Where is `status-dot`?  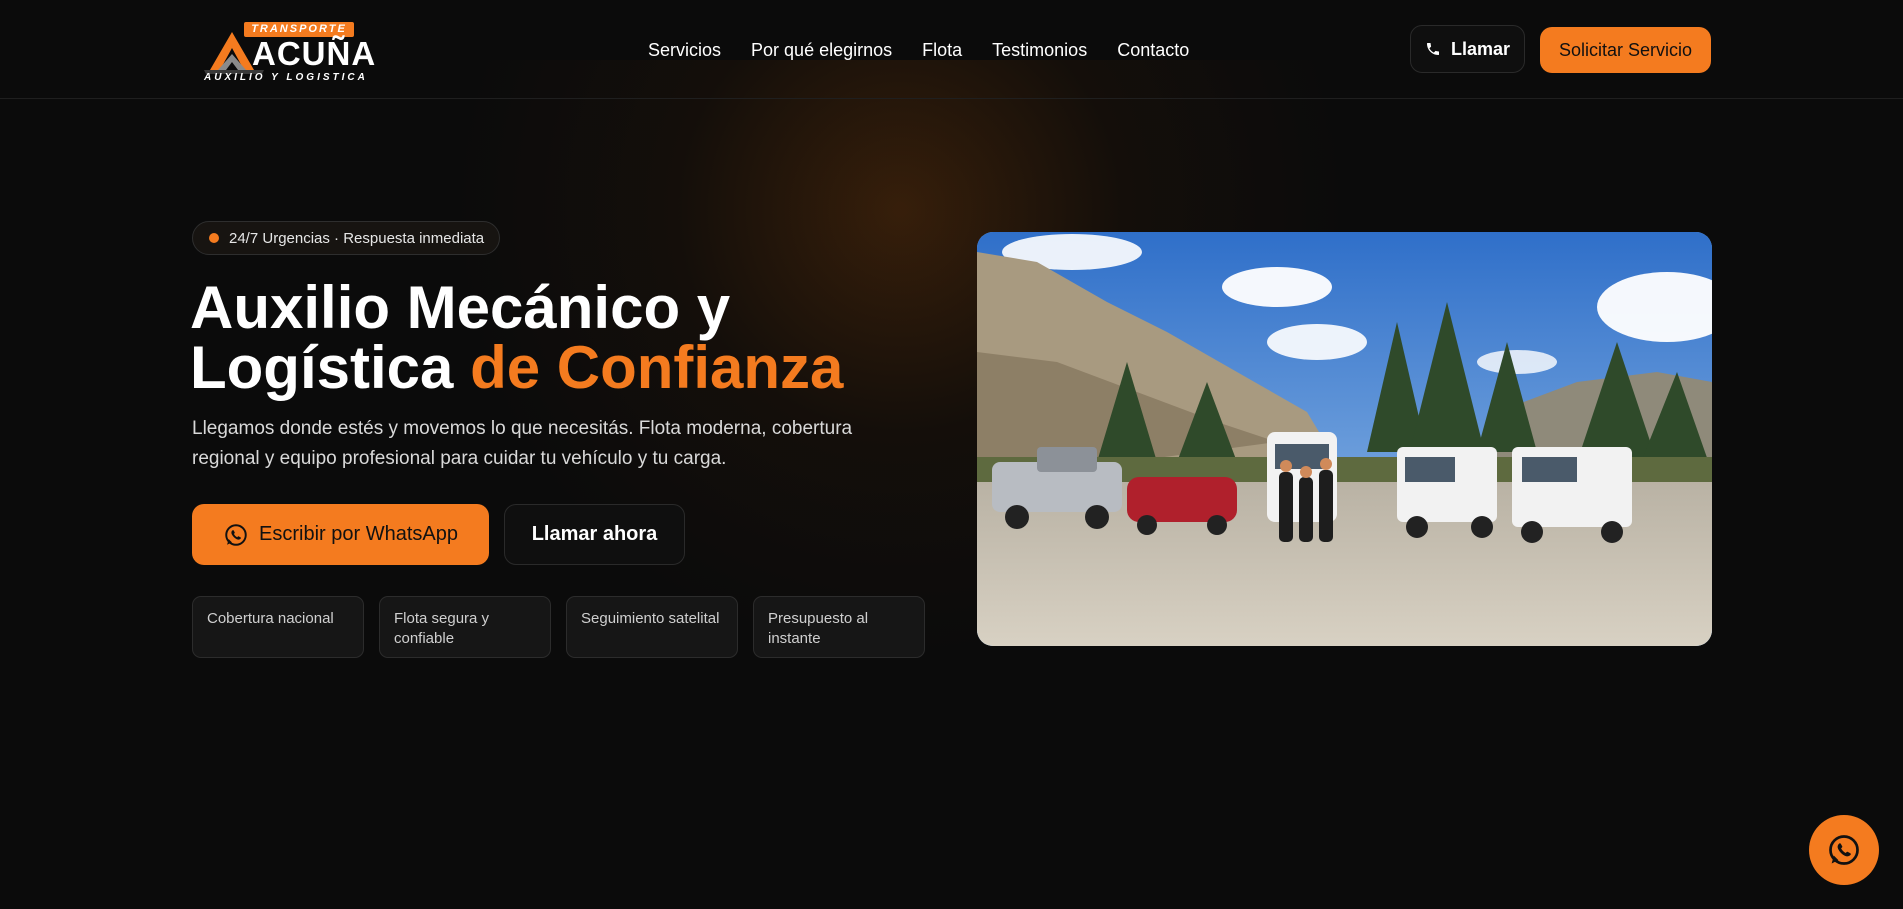
status-dot is located at coordinates (214, 238).